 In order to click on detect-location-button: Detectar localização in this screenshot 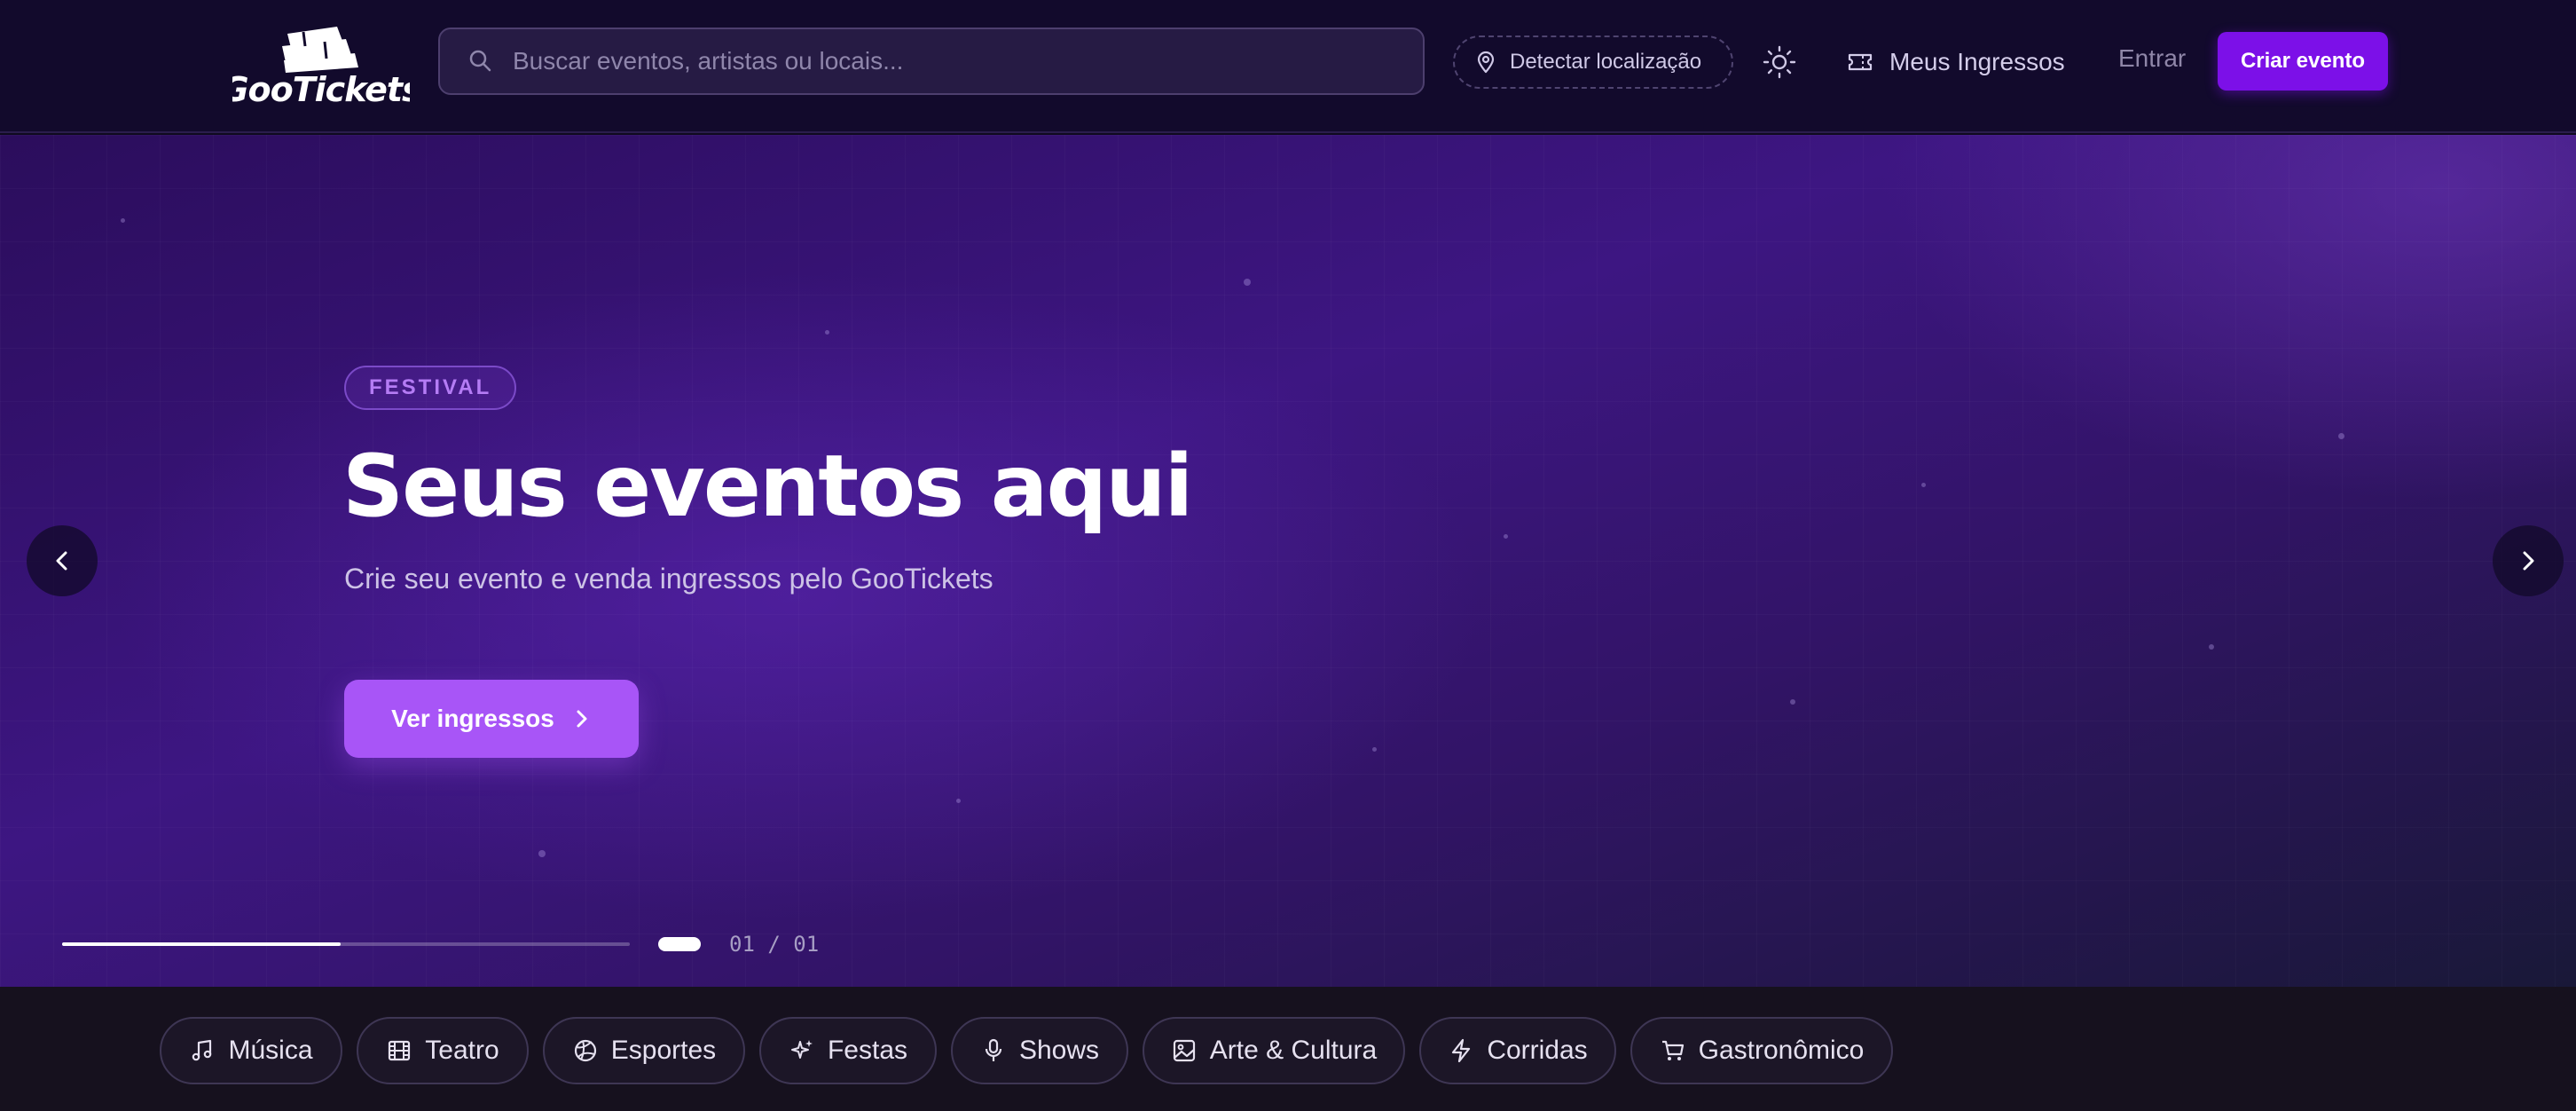, I will do `click(1593, 62)`.